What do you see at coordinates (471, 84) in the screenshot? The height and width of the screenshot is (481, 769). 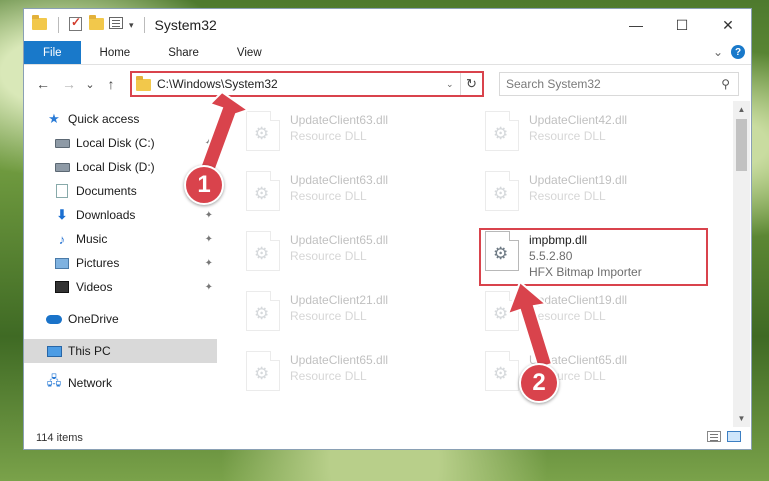 I see `refresh-button: ↻` at bounding box center [471, 84].